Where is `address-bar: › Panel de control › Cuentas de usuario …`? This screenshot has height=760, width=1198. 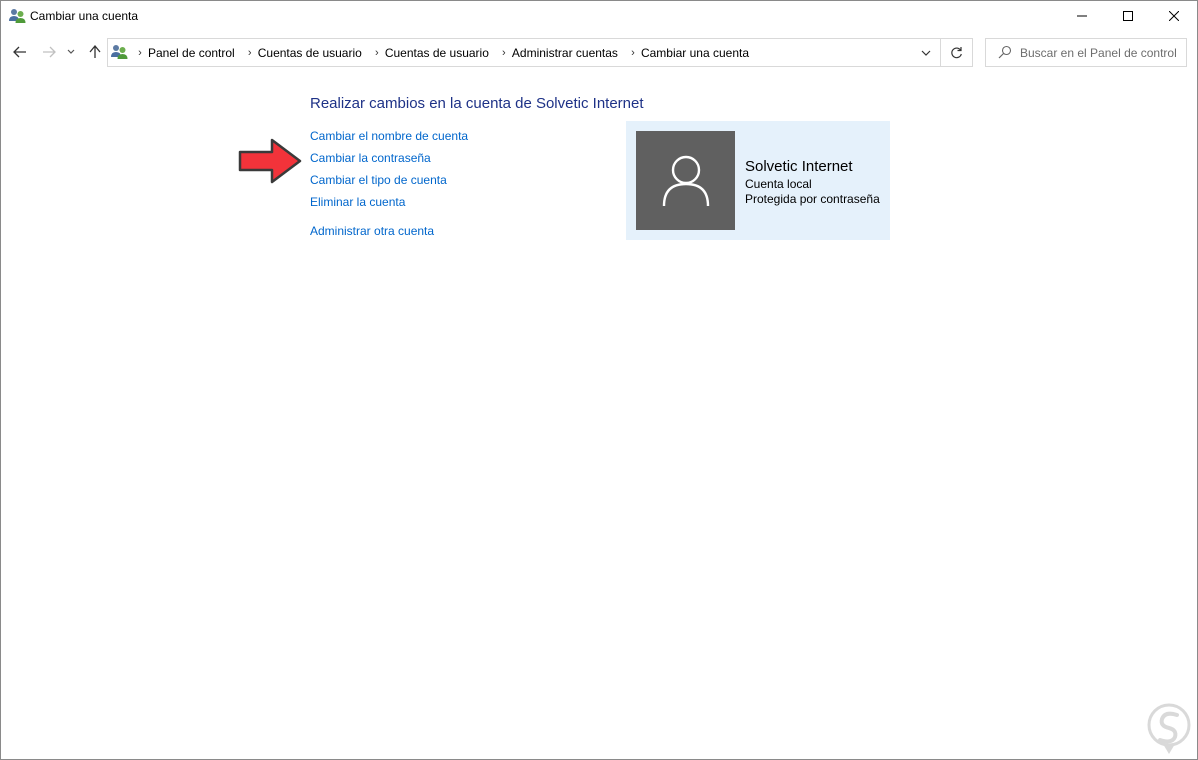
address-bar: › Panel de control › Cuentas de usuario … is located at coordinates (524, 52).